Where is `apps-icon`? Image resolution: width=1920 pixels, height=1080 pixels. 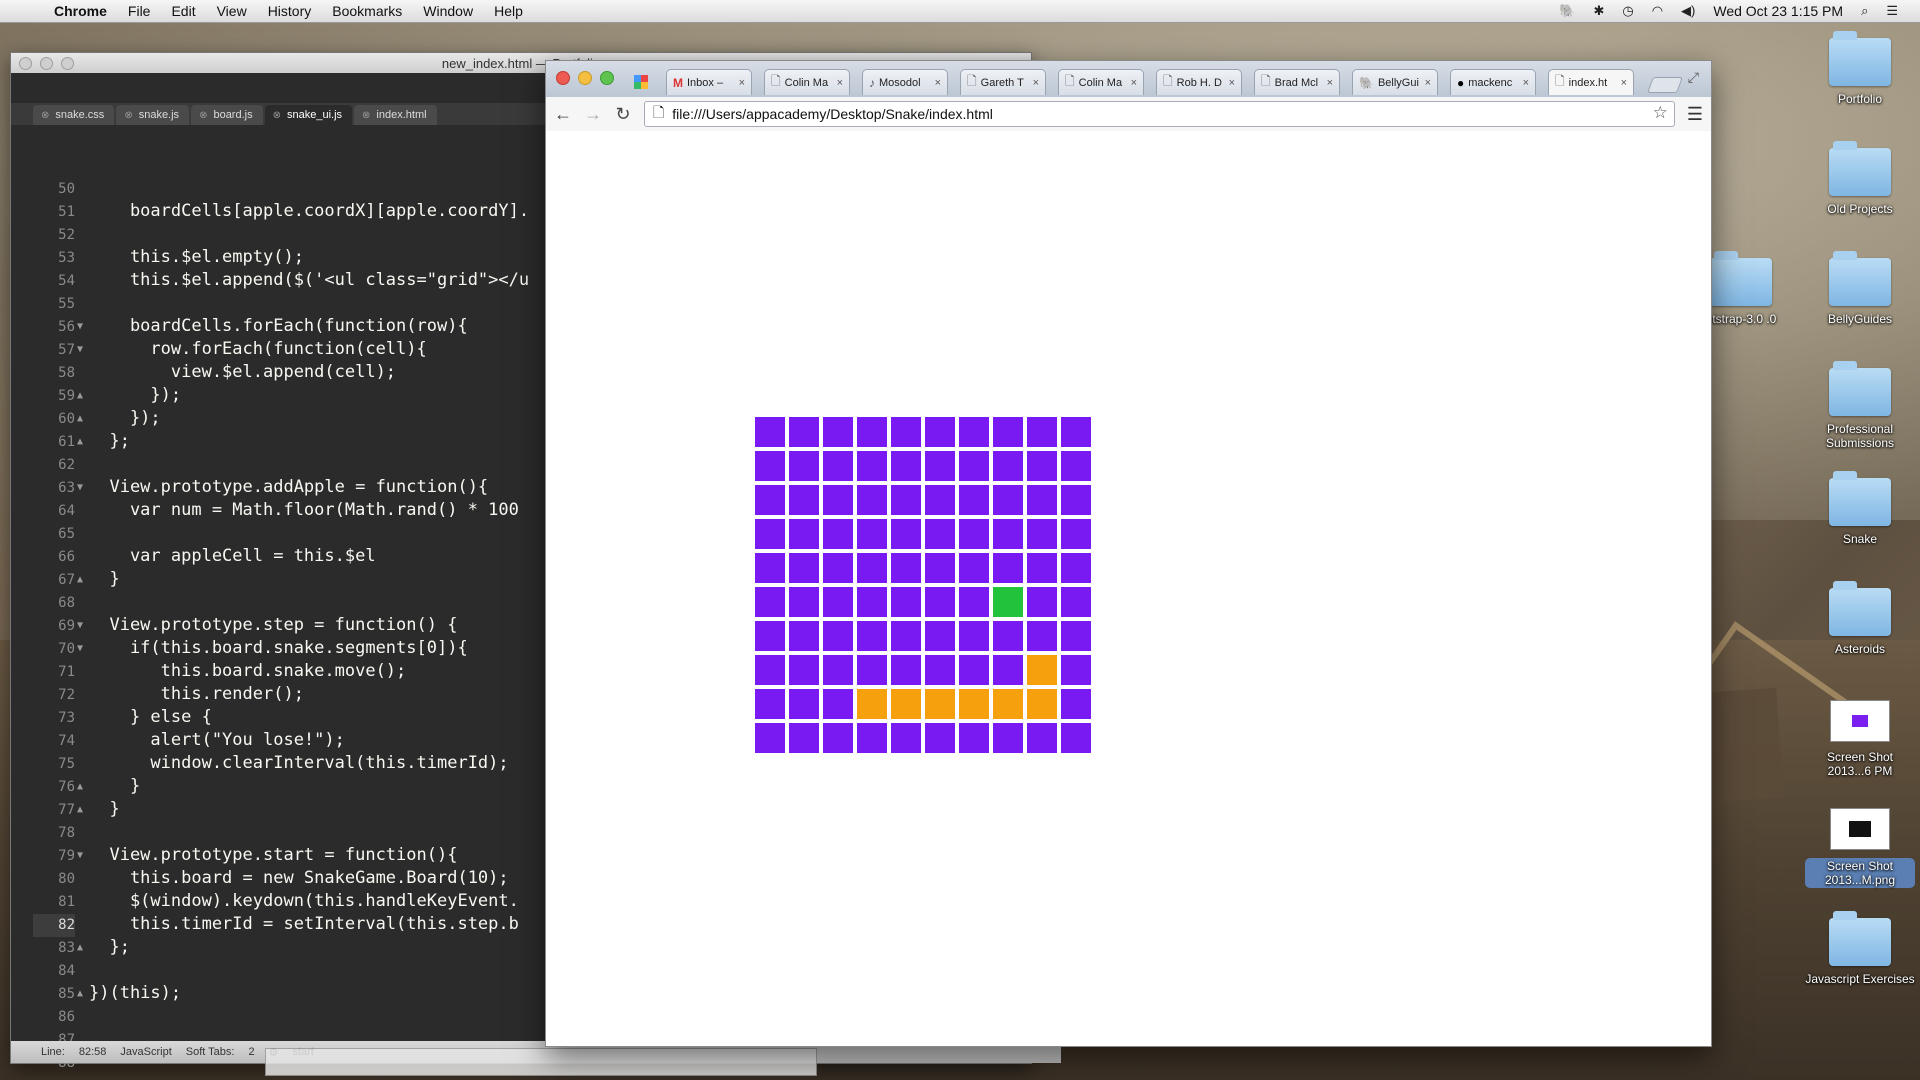 apps-icon is located at coordinates (641, 82).